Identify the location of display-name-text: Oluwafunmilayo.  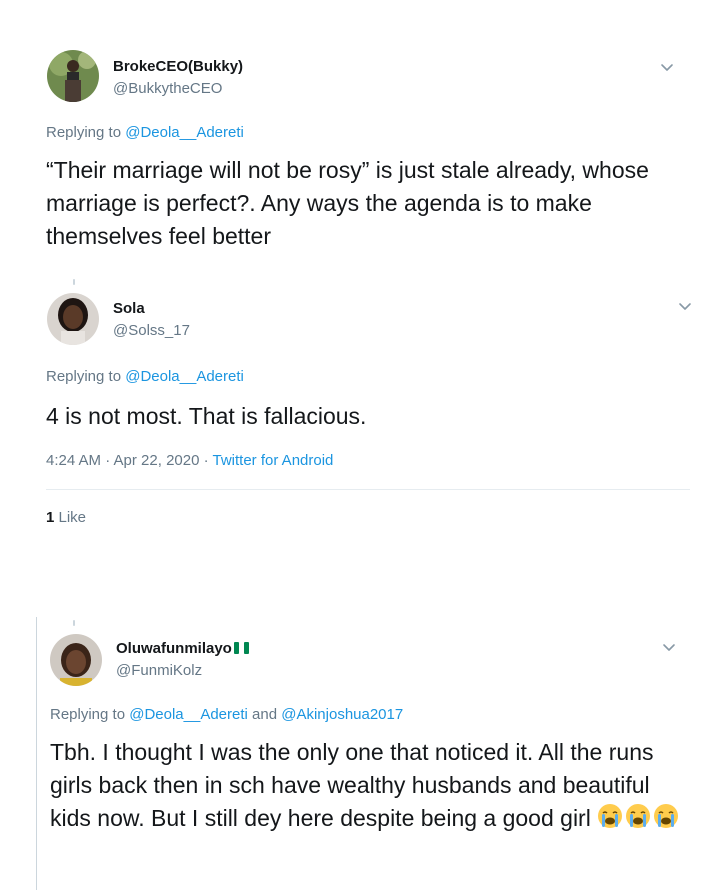
(174, 648).